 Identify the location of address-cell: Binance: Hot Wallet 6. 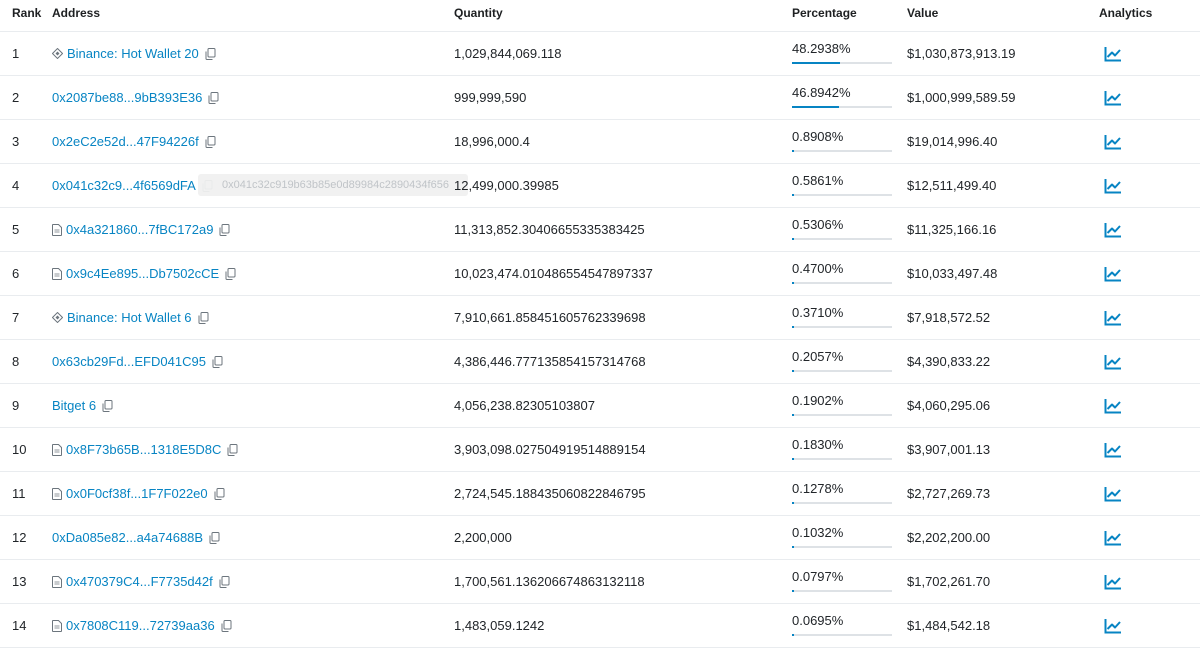
(130, 317).